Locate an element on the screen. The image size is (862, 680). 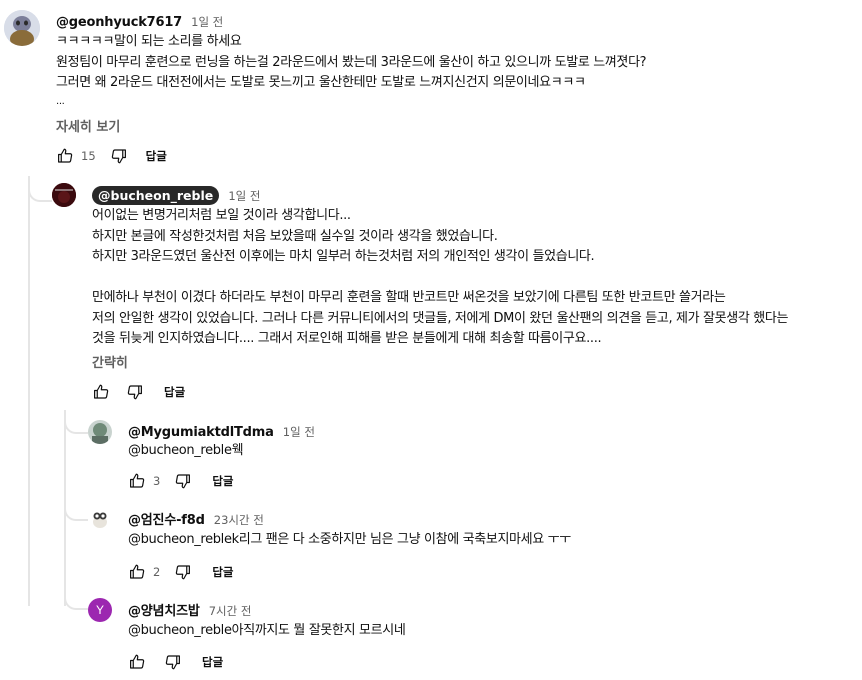
like-count: 2 is located at coordinates (157, 572).